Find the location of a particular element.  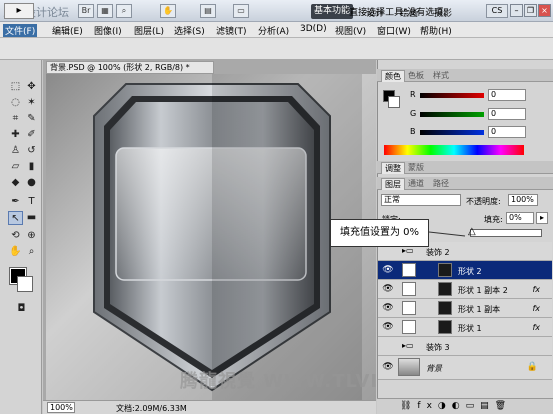

menu-3d: 3D(D) is located at coordinates (313, 29).